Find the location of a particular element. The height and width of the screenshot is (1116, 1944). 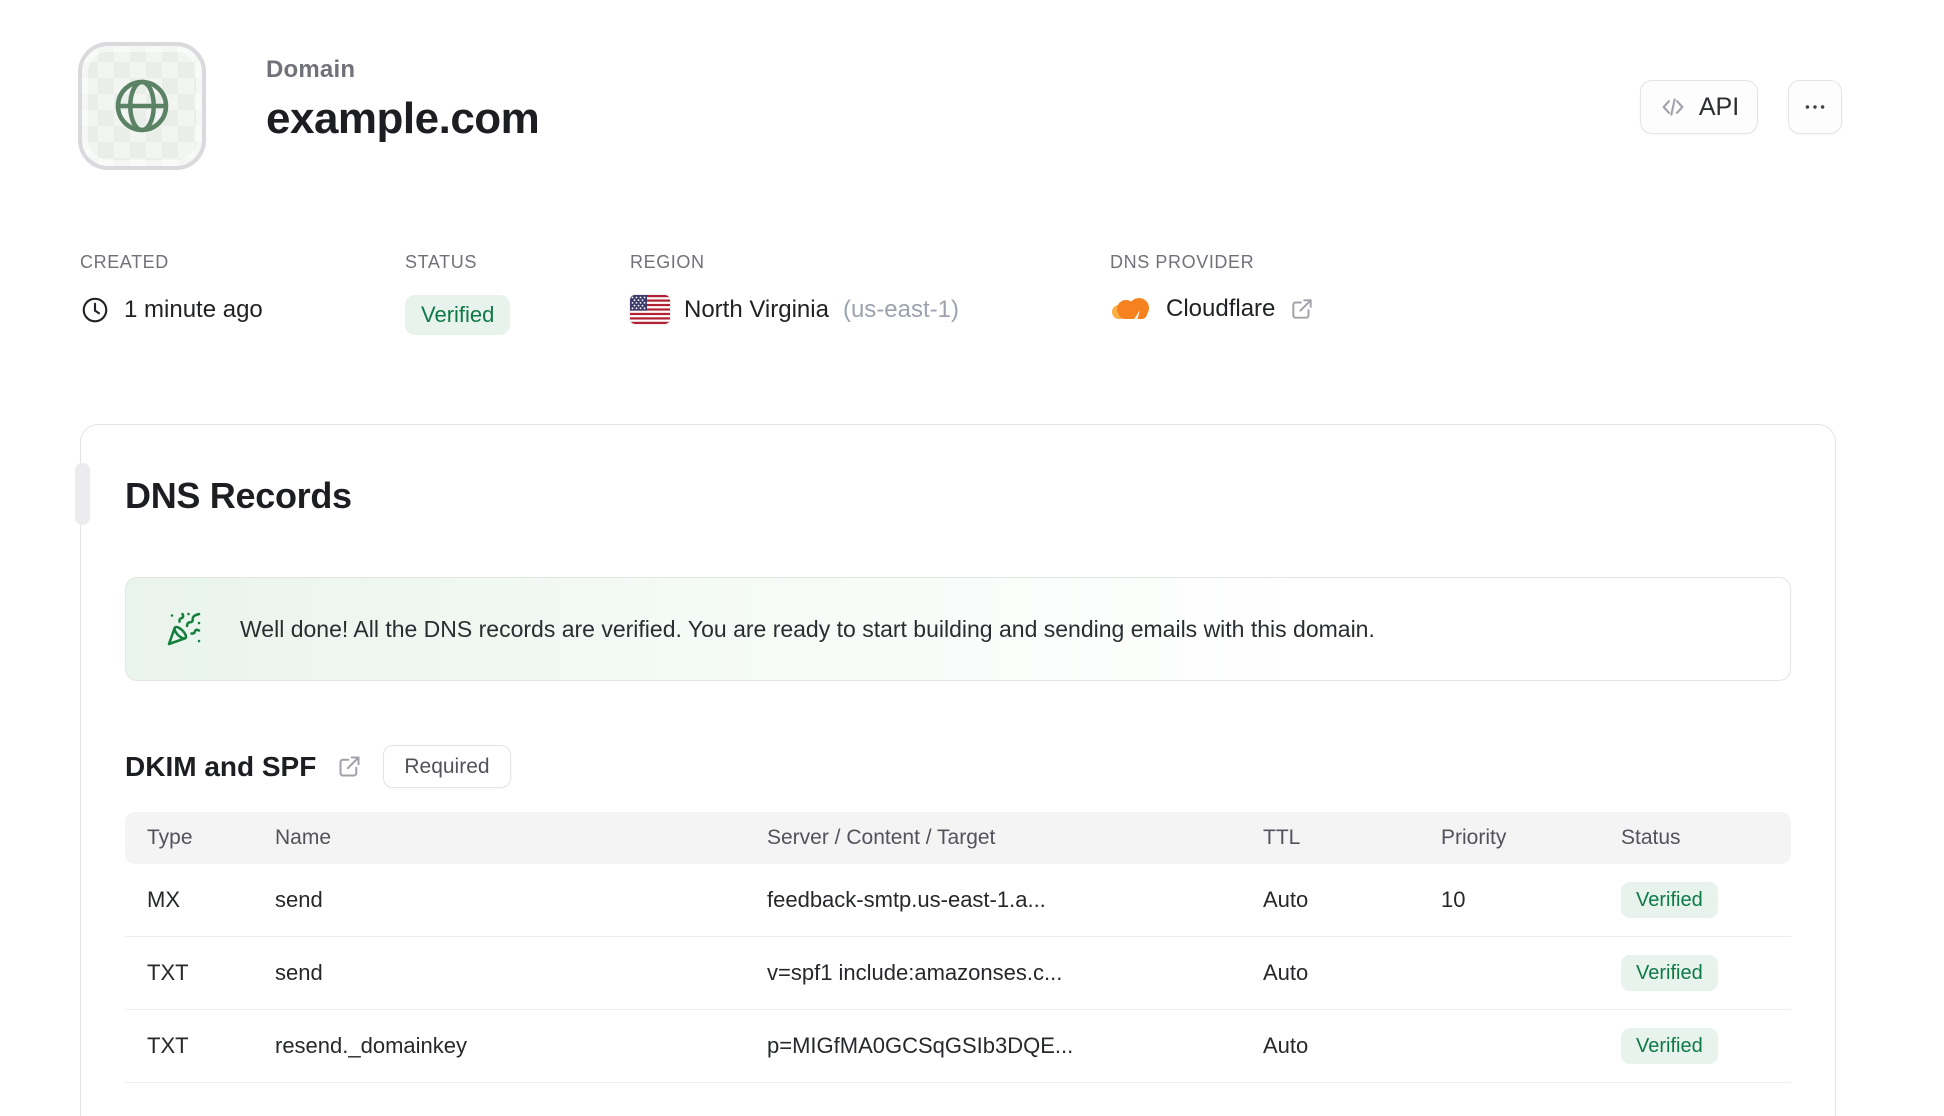

meta-created: CREATED 1 minute ago is located at coordinates (171, 288).